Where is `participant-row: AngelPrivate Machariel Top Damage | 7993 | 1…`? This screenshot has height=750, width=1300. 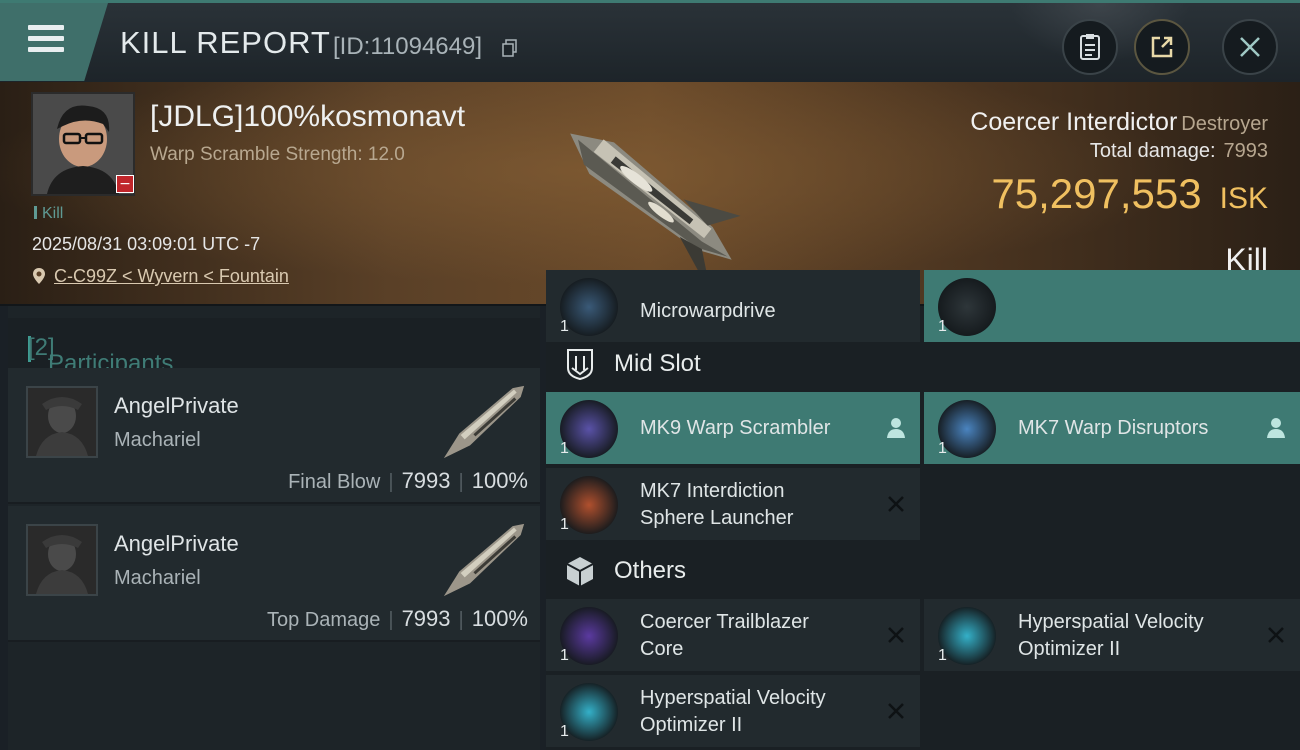 participant-row: AngelPrivate Machariel Top Damage | 7993 | 1… is located at coordinates (274, 574).